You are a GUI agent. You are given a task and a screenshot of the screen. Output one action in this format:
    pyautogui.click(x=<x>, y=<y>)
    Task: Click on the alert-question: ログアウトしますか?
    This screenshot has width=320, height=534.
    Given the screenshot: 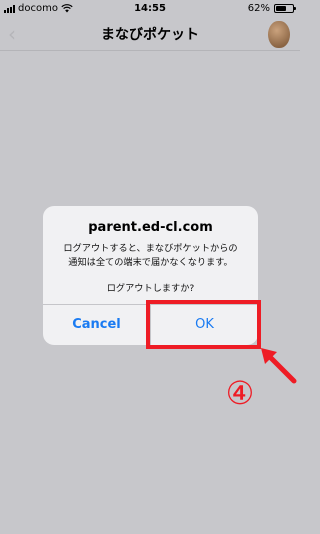 What is the action you would take?
    pyautogui.click(x=150, y=288)
    